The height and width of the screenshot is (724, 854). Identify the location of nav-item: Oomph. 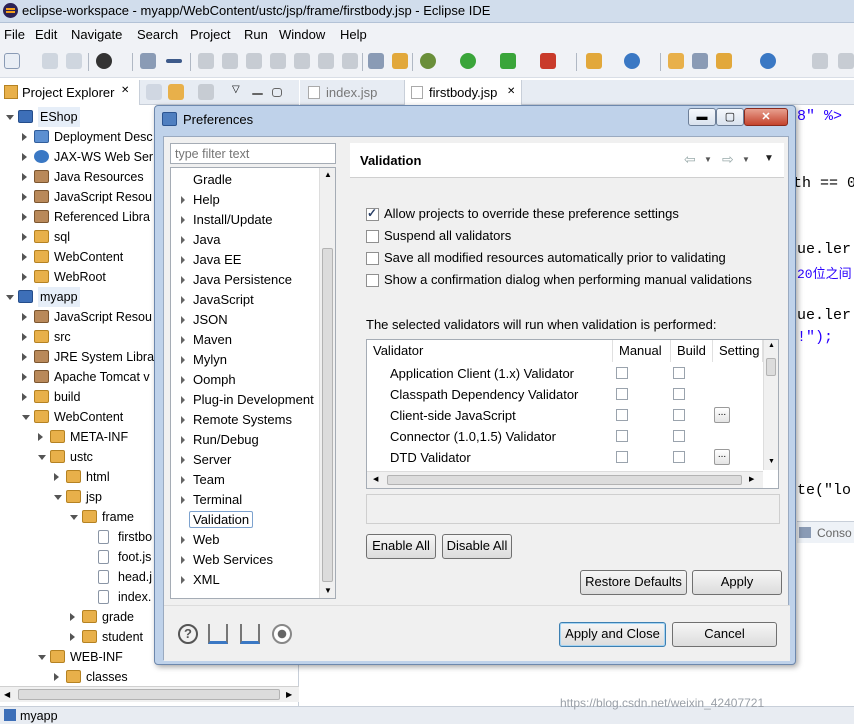
(214, 380).